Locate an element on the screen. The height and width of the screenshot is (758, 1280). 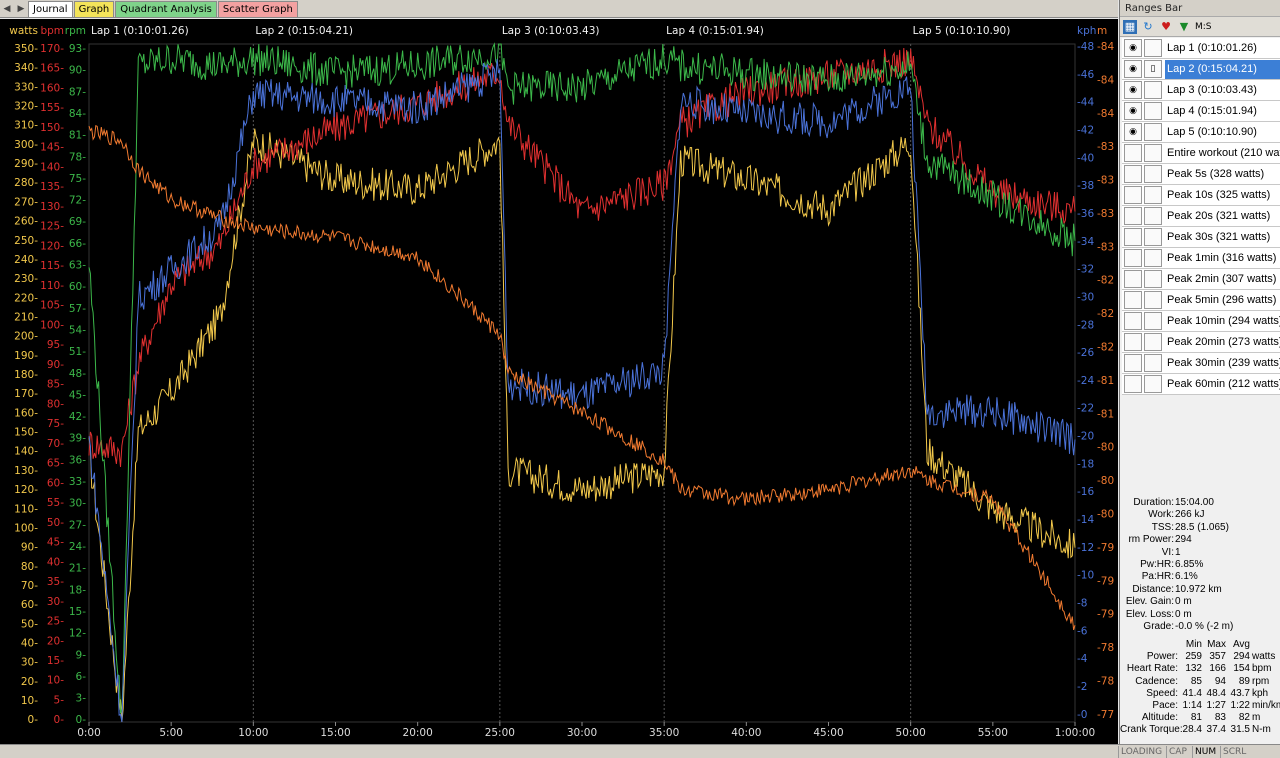
stats-max: 94 is located at coordinates (1220, 681).